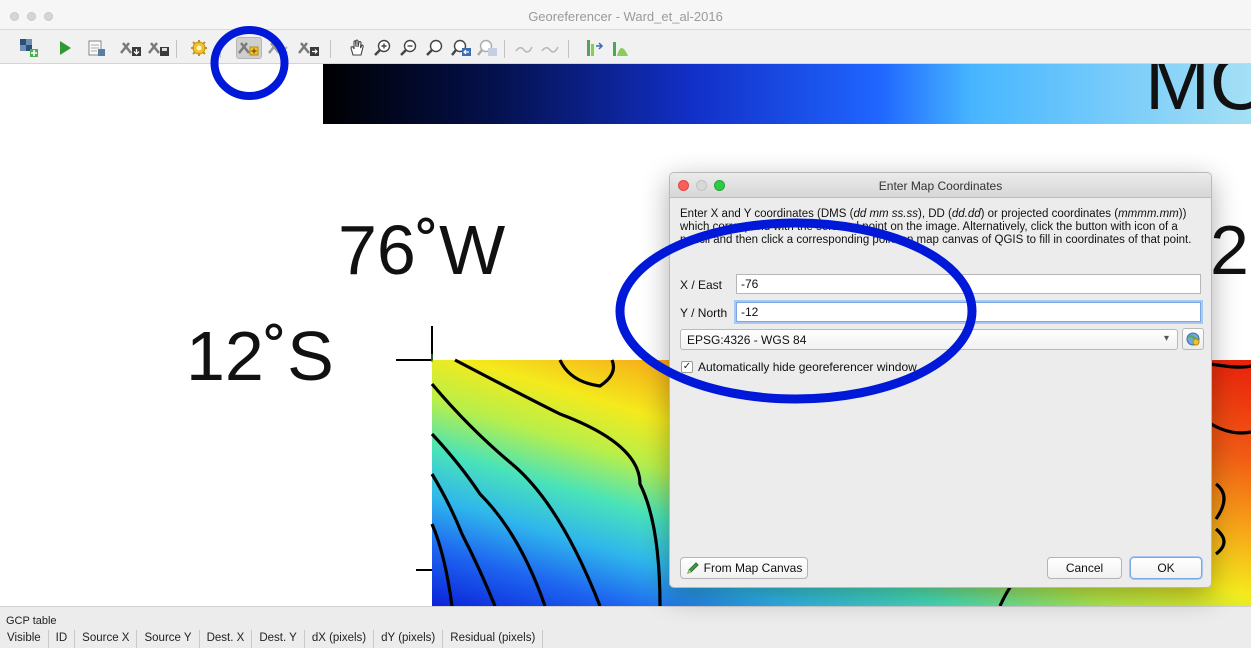  Describe the element at coordinates (621, 48) in the screenshot. I see `histogram-stretch-icon` at that location.